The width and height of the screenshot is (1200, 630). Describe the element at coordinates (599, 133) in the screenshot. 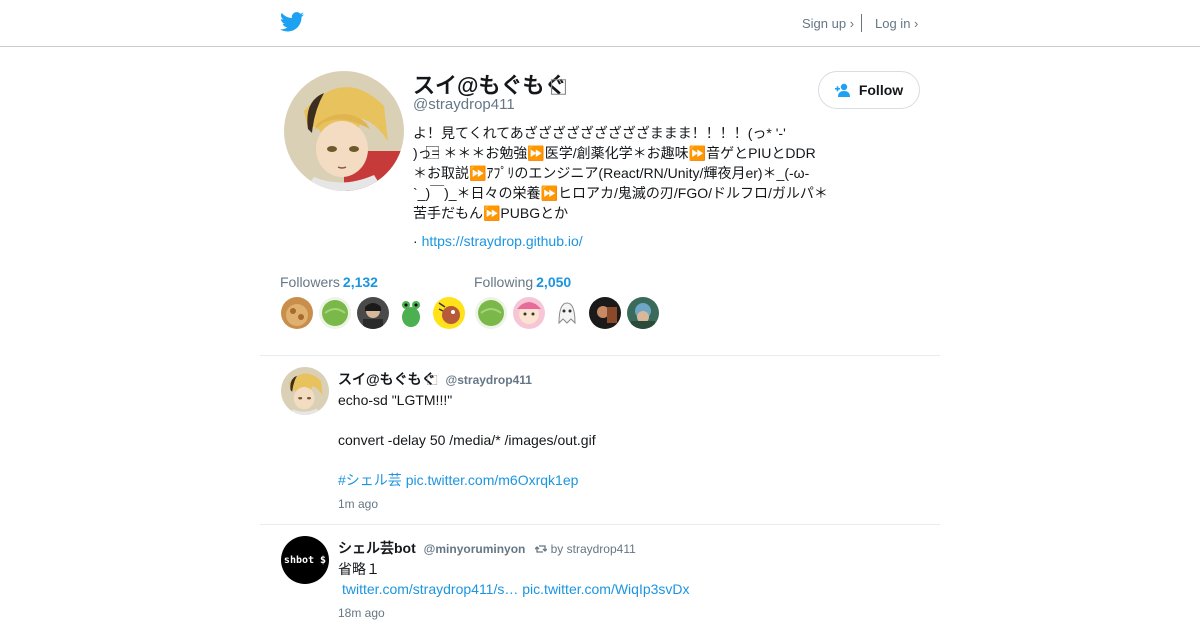

I see `bio-line: よ！見てくれてあざざざざざざざざざままま！！！！(っ* '-'` at that location.